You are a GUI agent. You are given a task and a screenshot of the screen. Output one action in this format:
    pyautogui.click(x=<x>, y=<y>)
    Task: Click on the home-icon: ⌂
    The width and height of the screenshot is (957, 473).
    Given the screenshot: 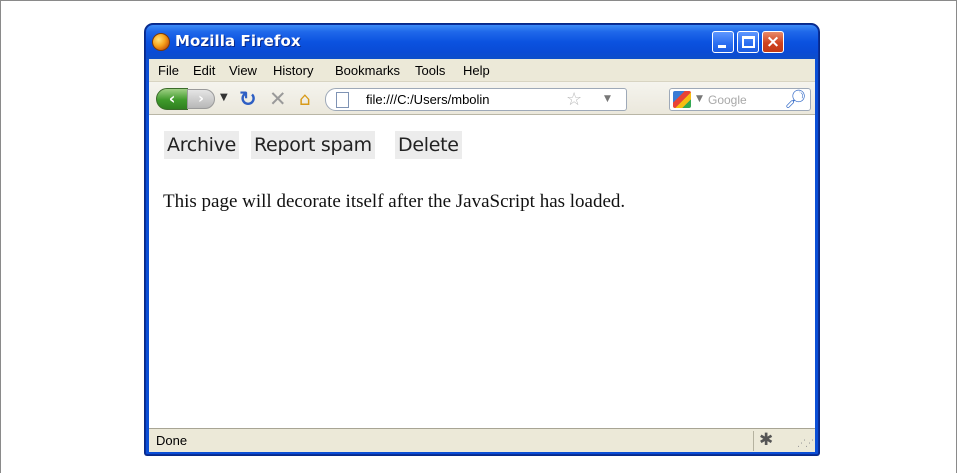 What is the action you would take?
    pyautogui.click(x=304, y=99)
    